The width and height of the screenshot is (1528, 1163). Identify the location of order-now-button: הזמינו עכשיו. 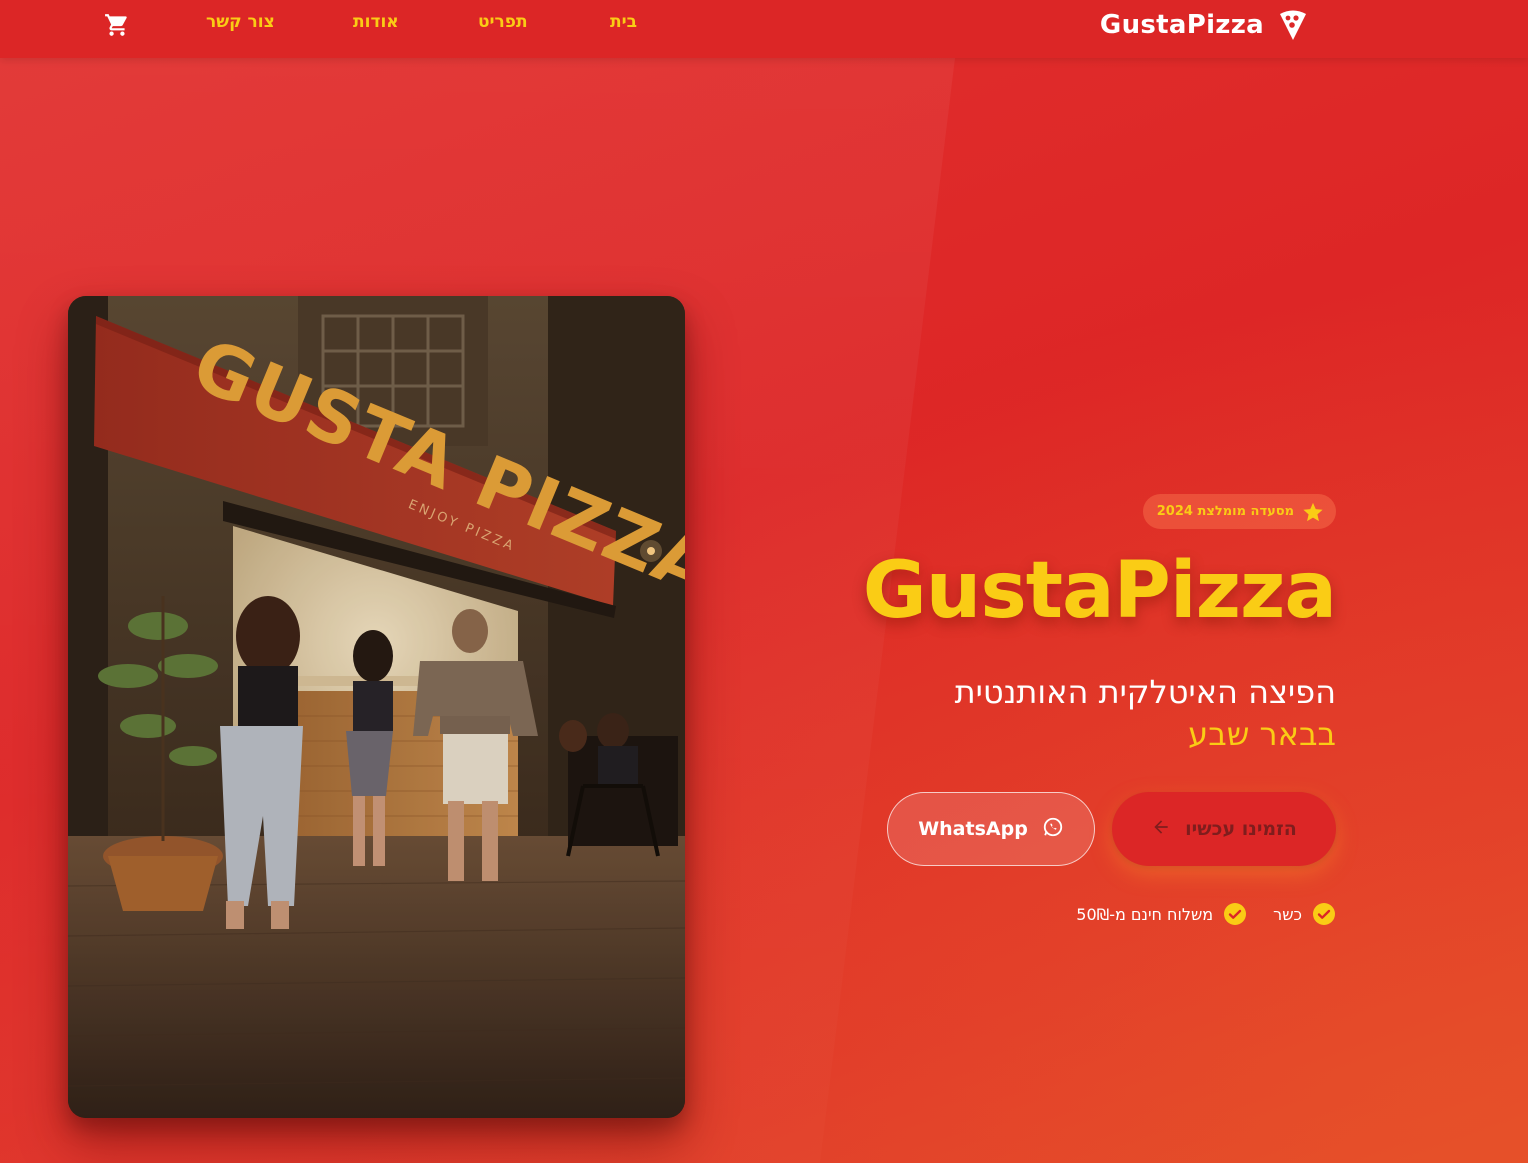
(1224, 829).